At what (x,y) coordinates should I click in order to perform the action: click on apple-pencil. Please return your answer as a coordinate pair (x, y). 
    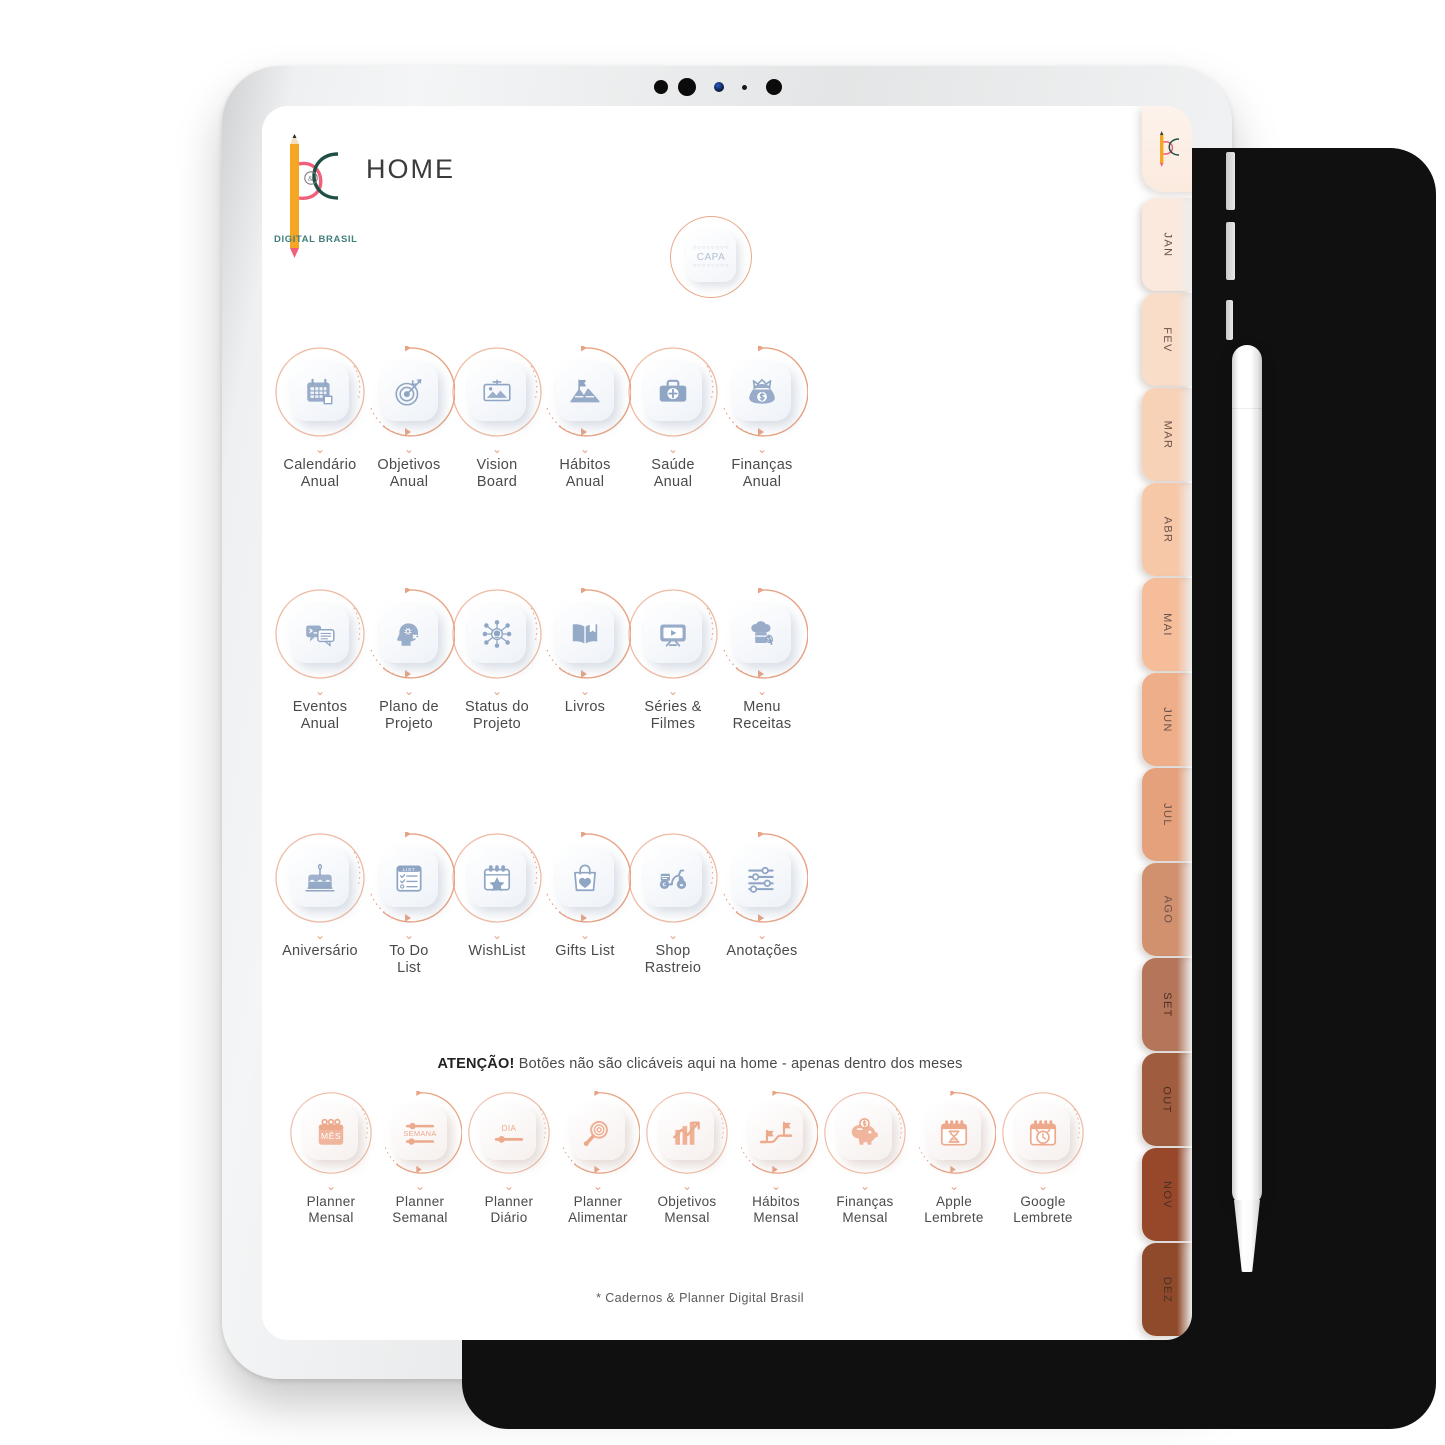
    Looking at the image, I should click on (1247, 775).